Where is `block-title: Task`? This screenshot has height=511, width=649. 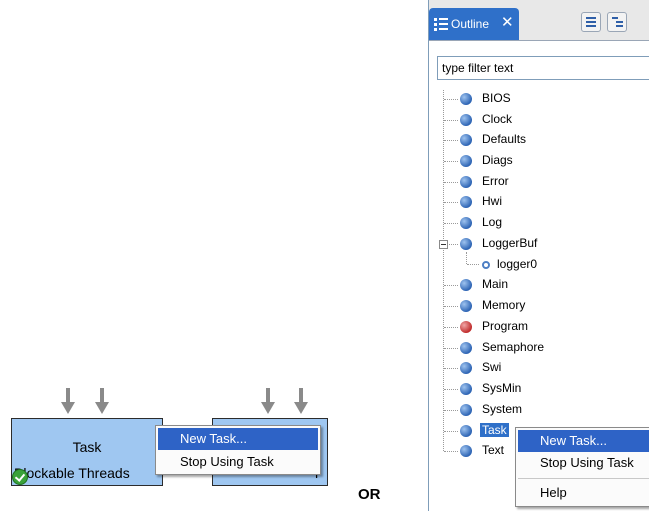 block-title: Task is located at coordinates (87, 447).